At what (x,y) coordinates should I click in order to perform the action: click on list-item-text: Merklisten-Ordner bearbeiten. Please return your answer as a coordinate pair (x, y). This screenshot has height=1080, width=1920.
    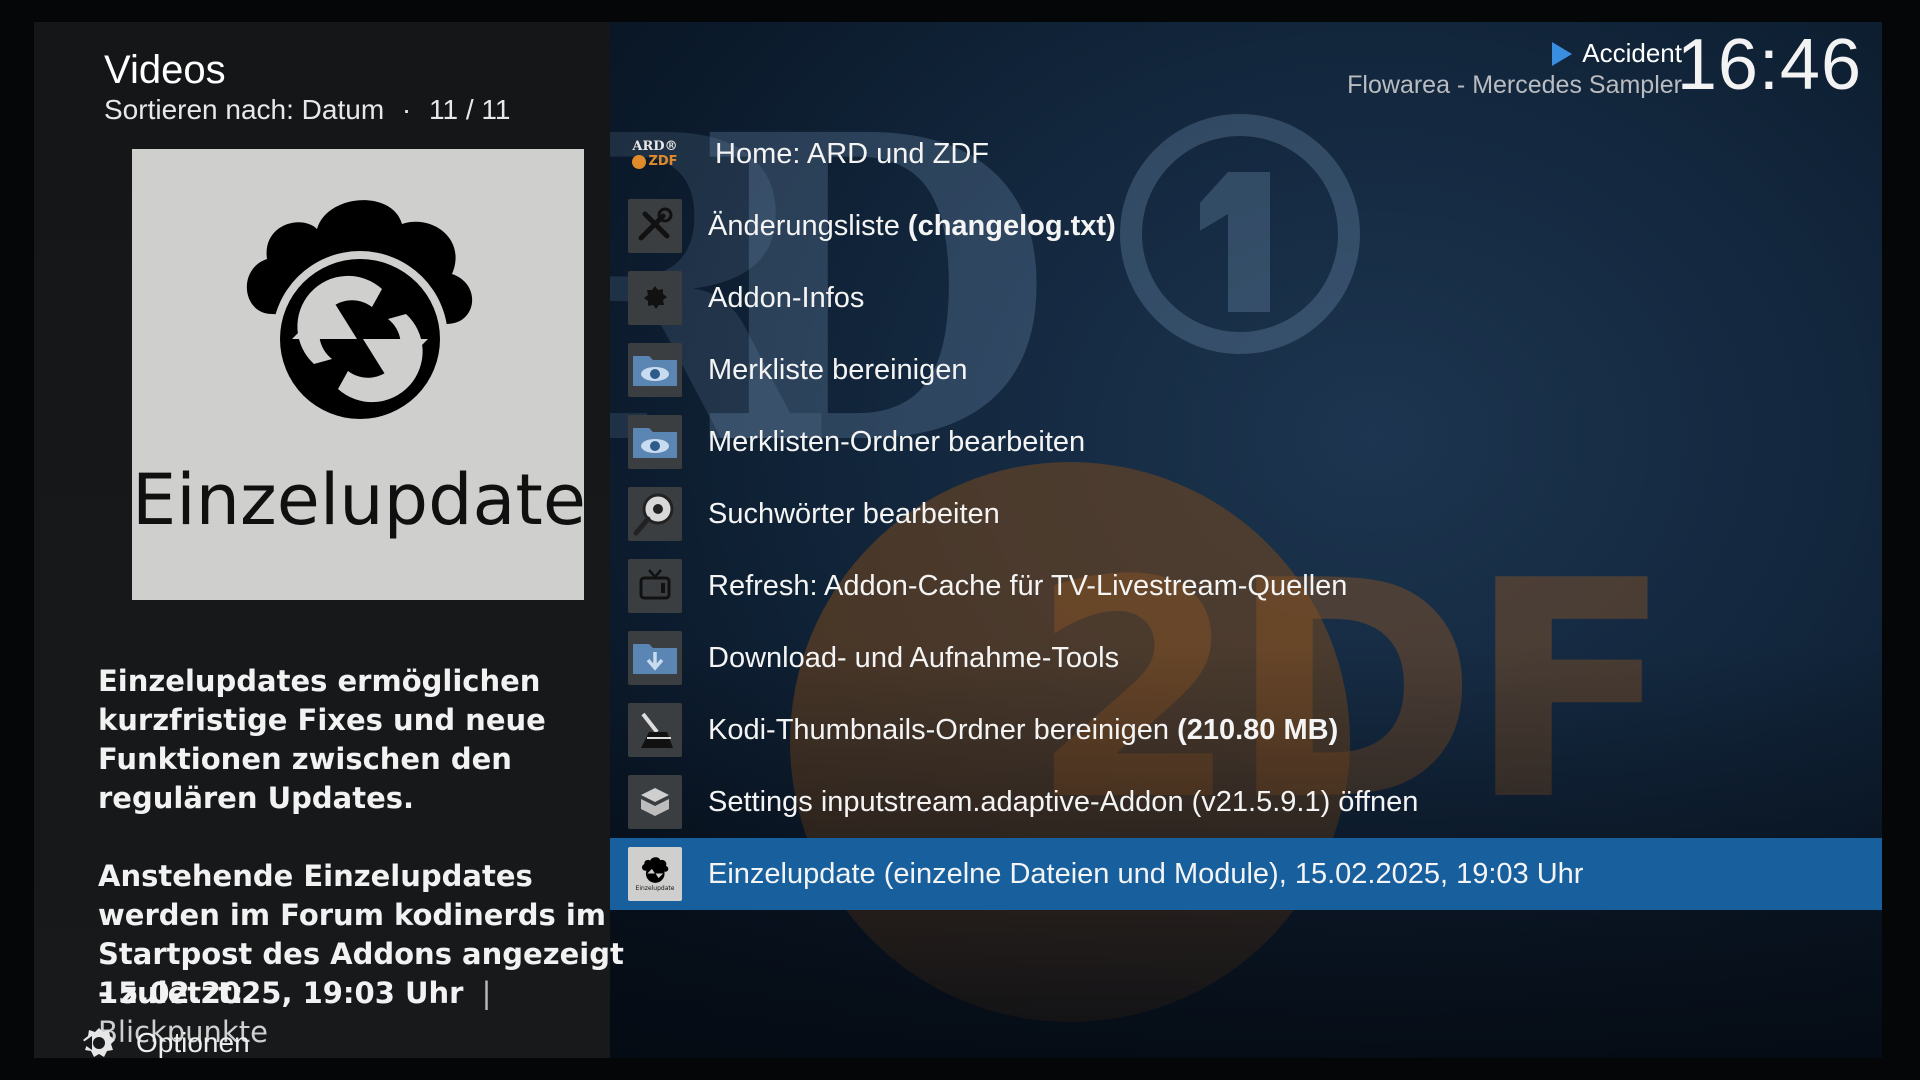
    Looking at the image, I should click on (897, 441).